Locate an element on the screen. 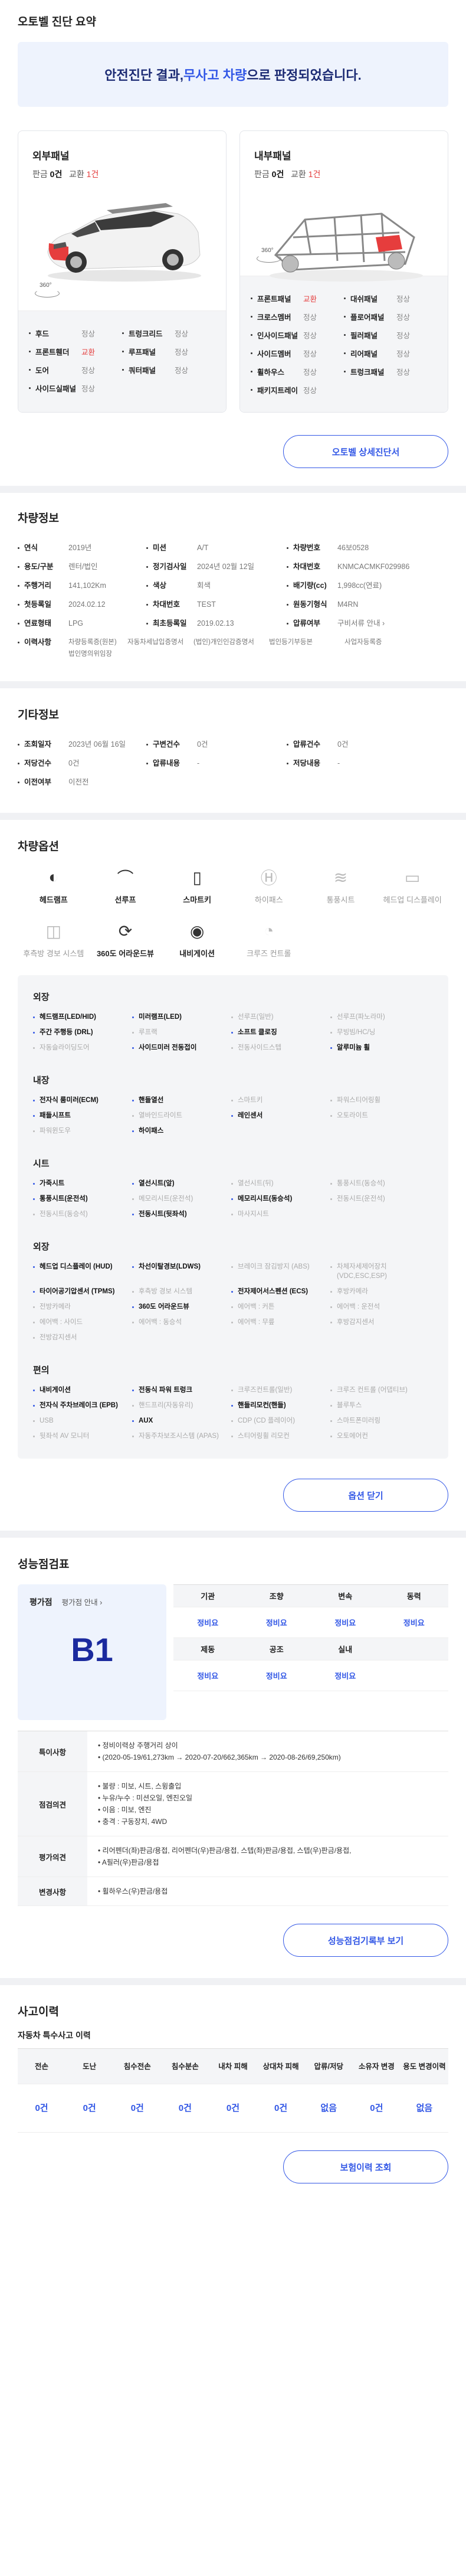 This screenshot has height=2576, width=466. rotate-label: 360° is located at coordinates (46, 285).